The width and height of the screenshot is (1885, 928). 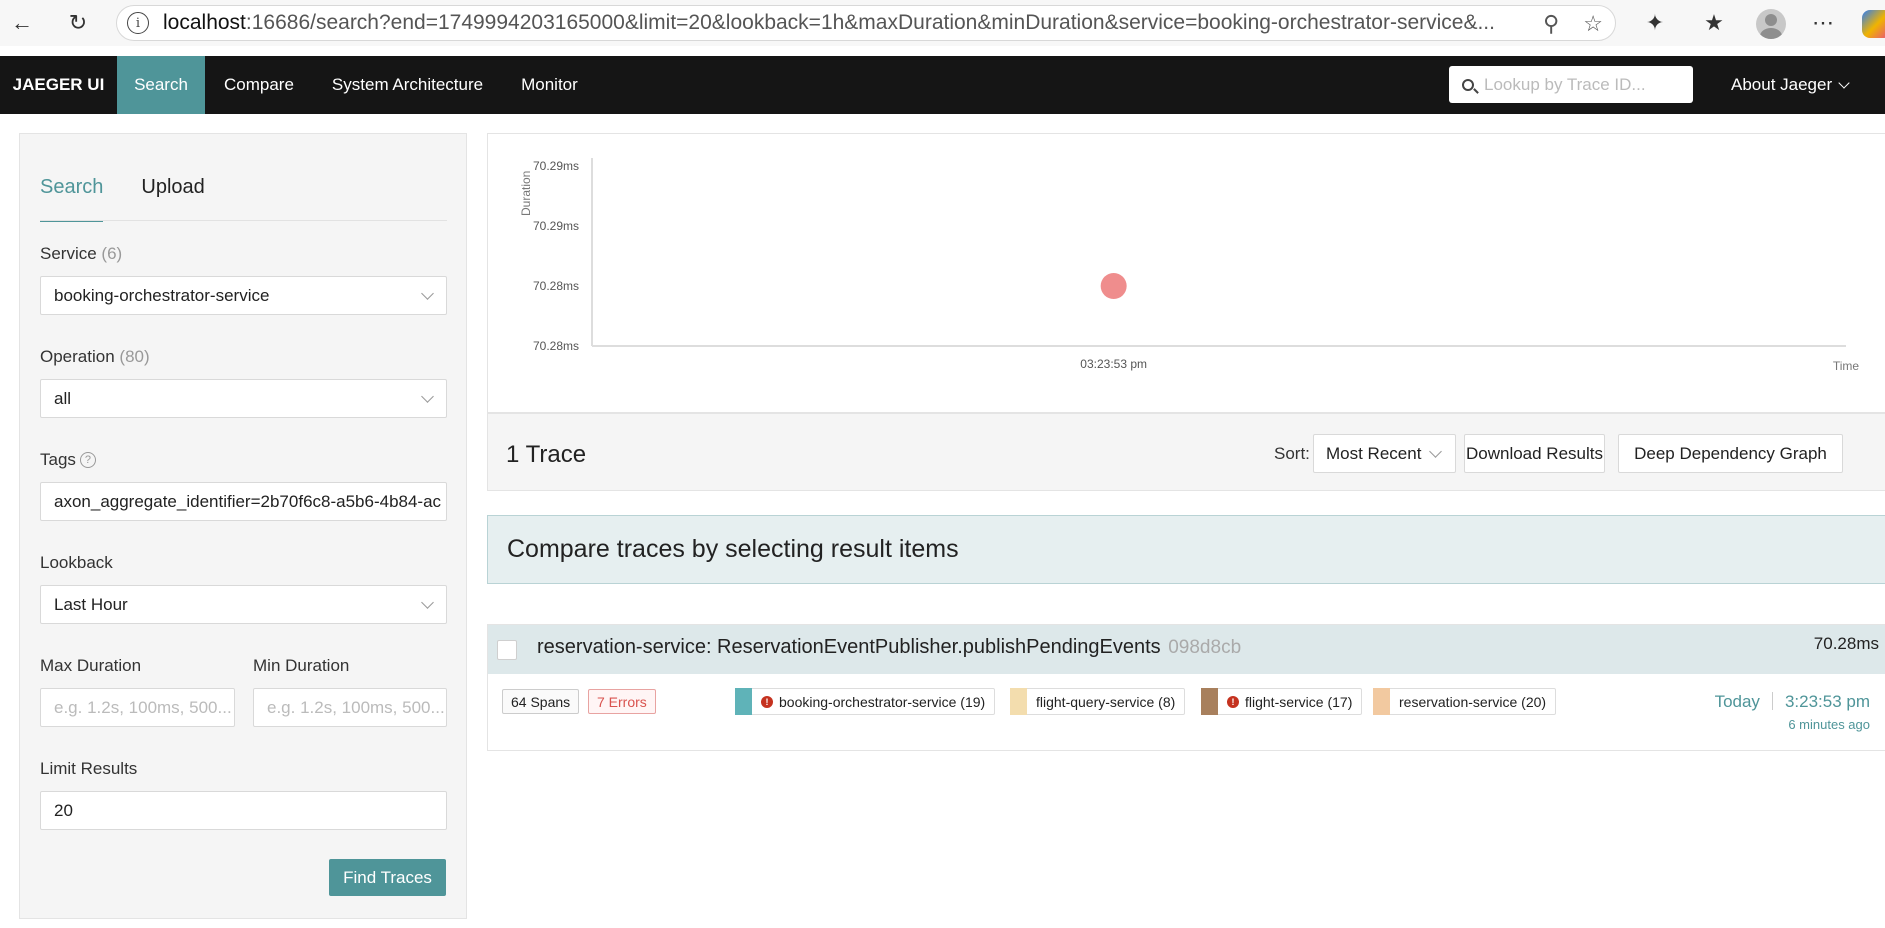 I want to click on trace-id-lookup, so click(x=1571, y=84).